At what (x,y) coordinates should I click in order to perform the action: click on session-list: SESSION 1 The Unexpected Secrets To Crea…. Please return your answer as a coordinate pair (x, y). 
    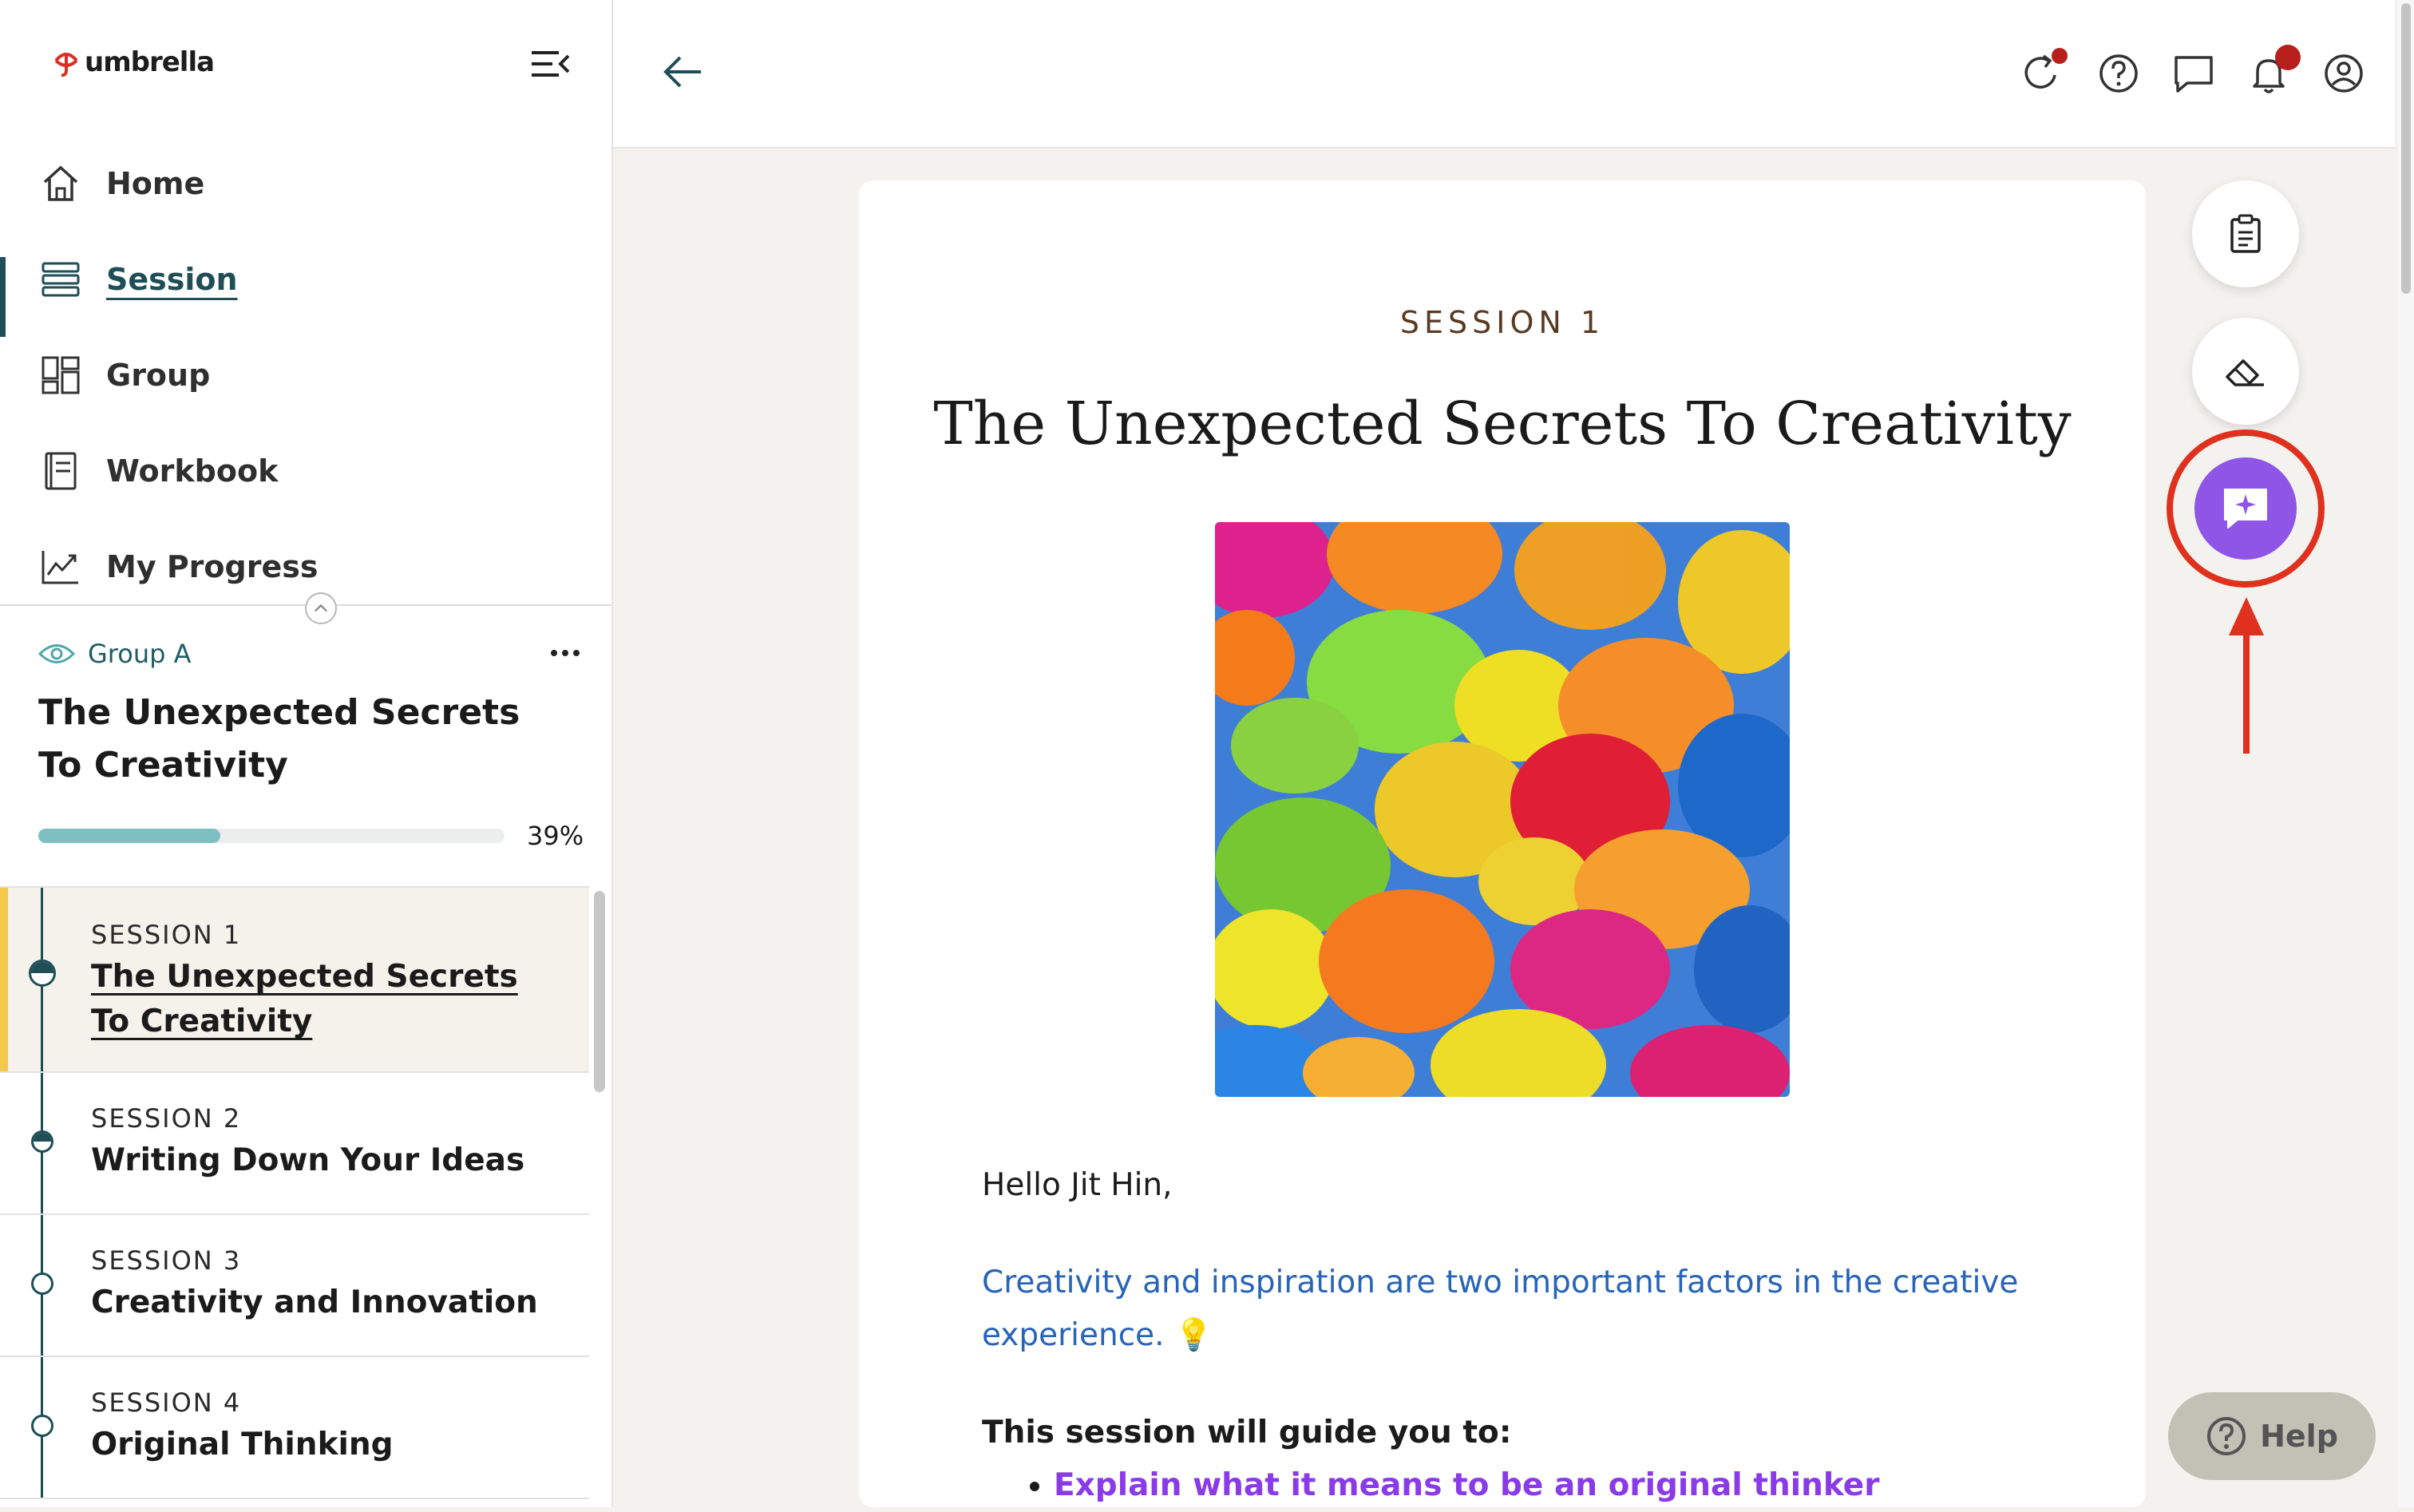
    Looking at the image, I should click on (294, 1196).